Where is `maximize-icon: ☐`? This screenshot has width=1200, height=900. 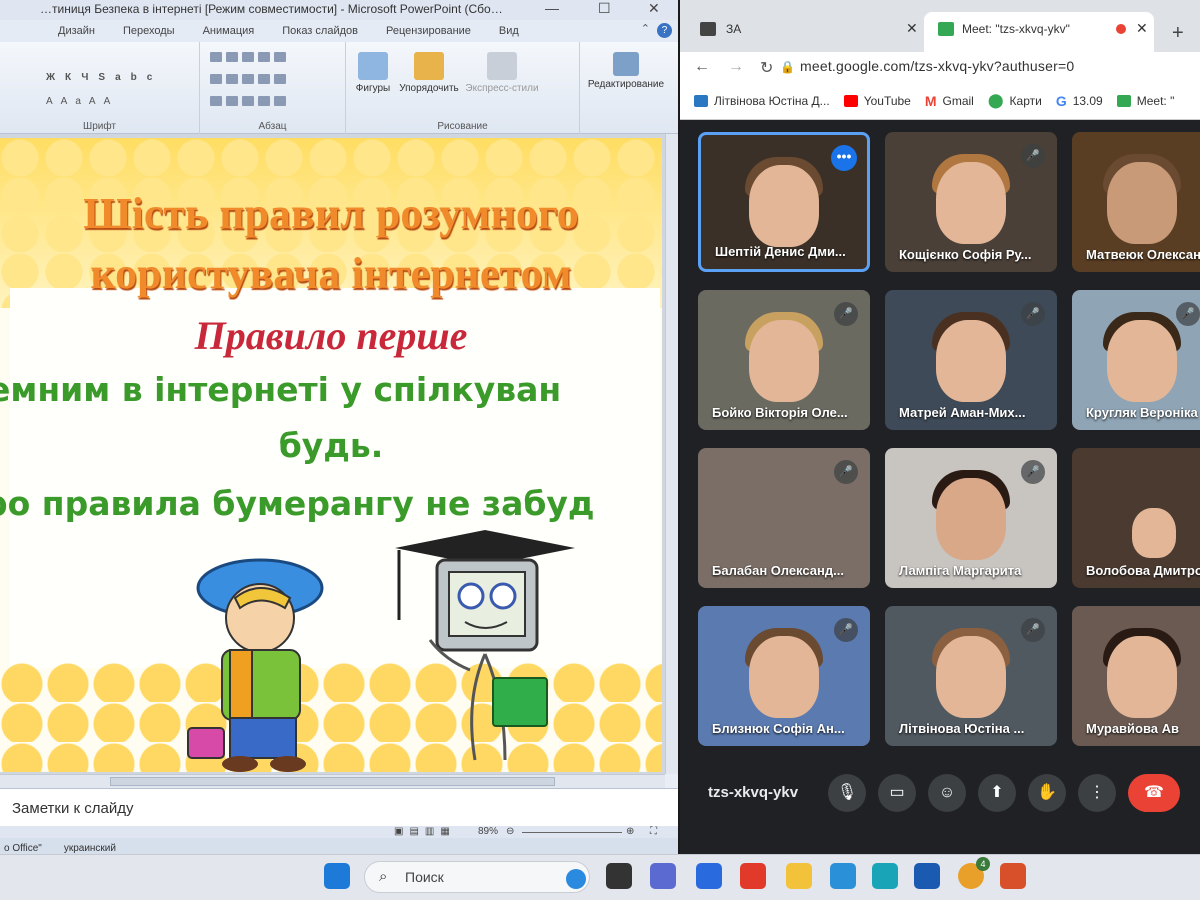 maximize-icon: ☐ is located at coordinates (604, 8).